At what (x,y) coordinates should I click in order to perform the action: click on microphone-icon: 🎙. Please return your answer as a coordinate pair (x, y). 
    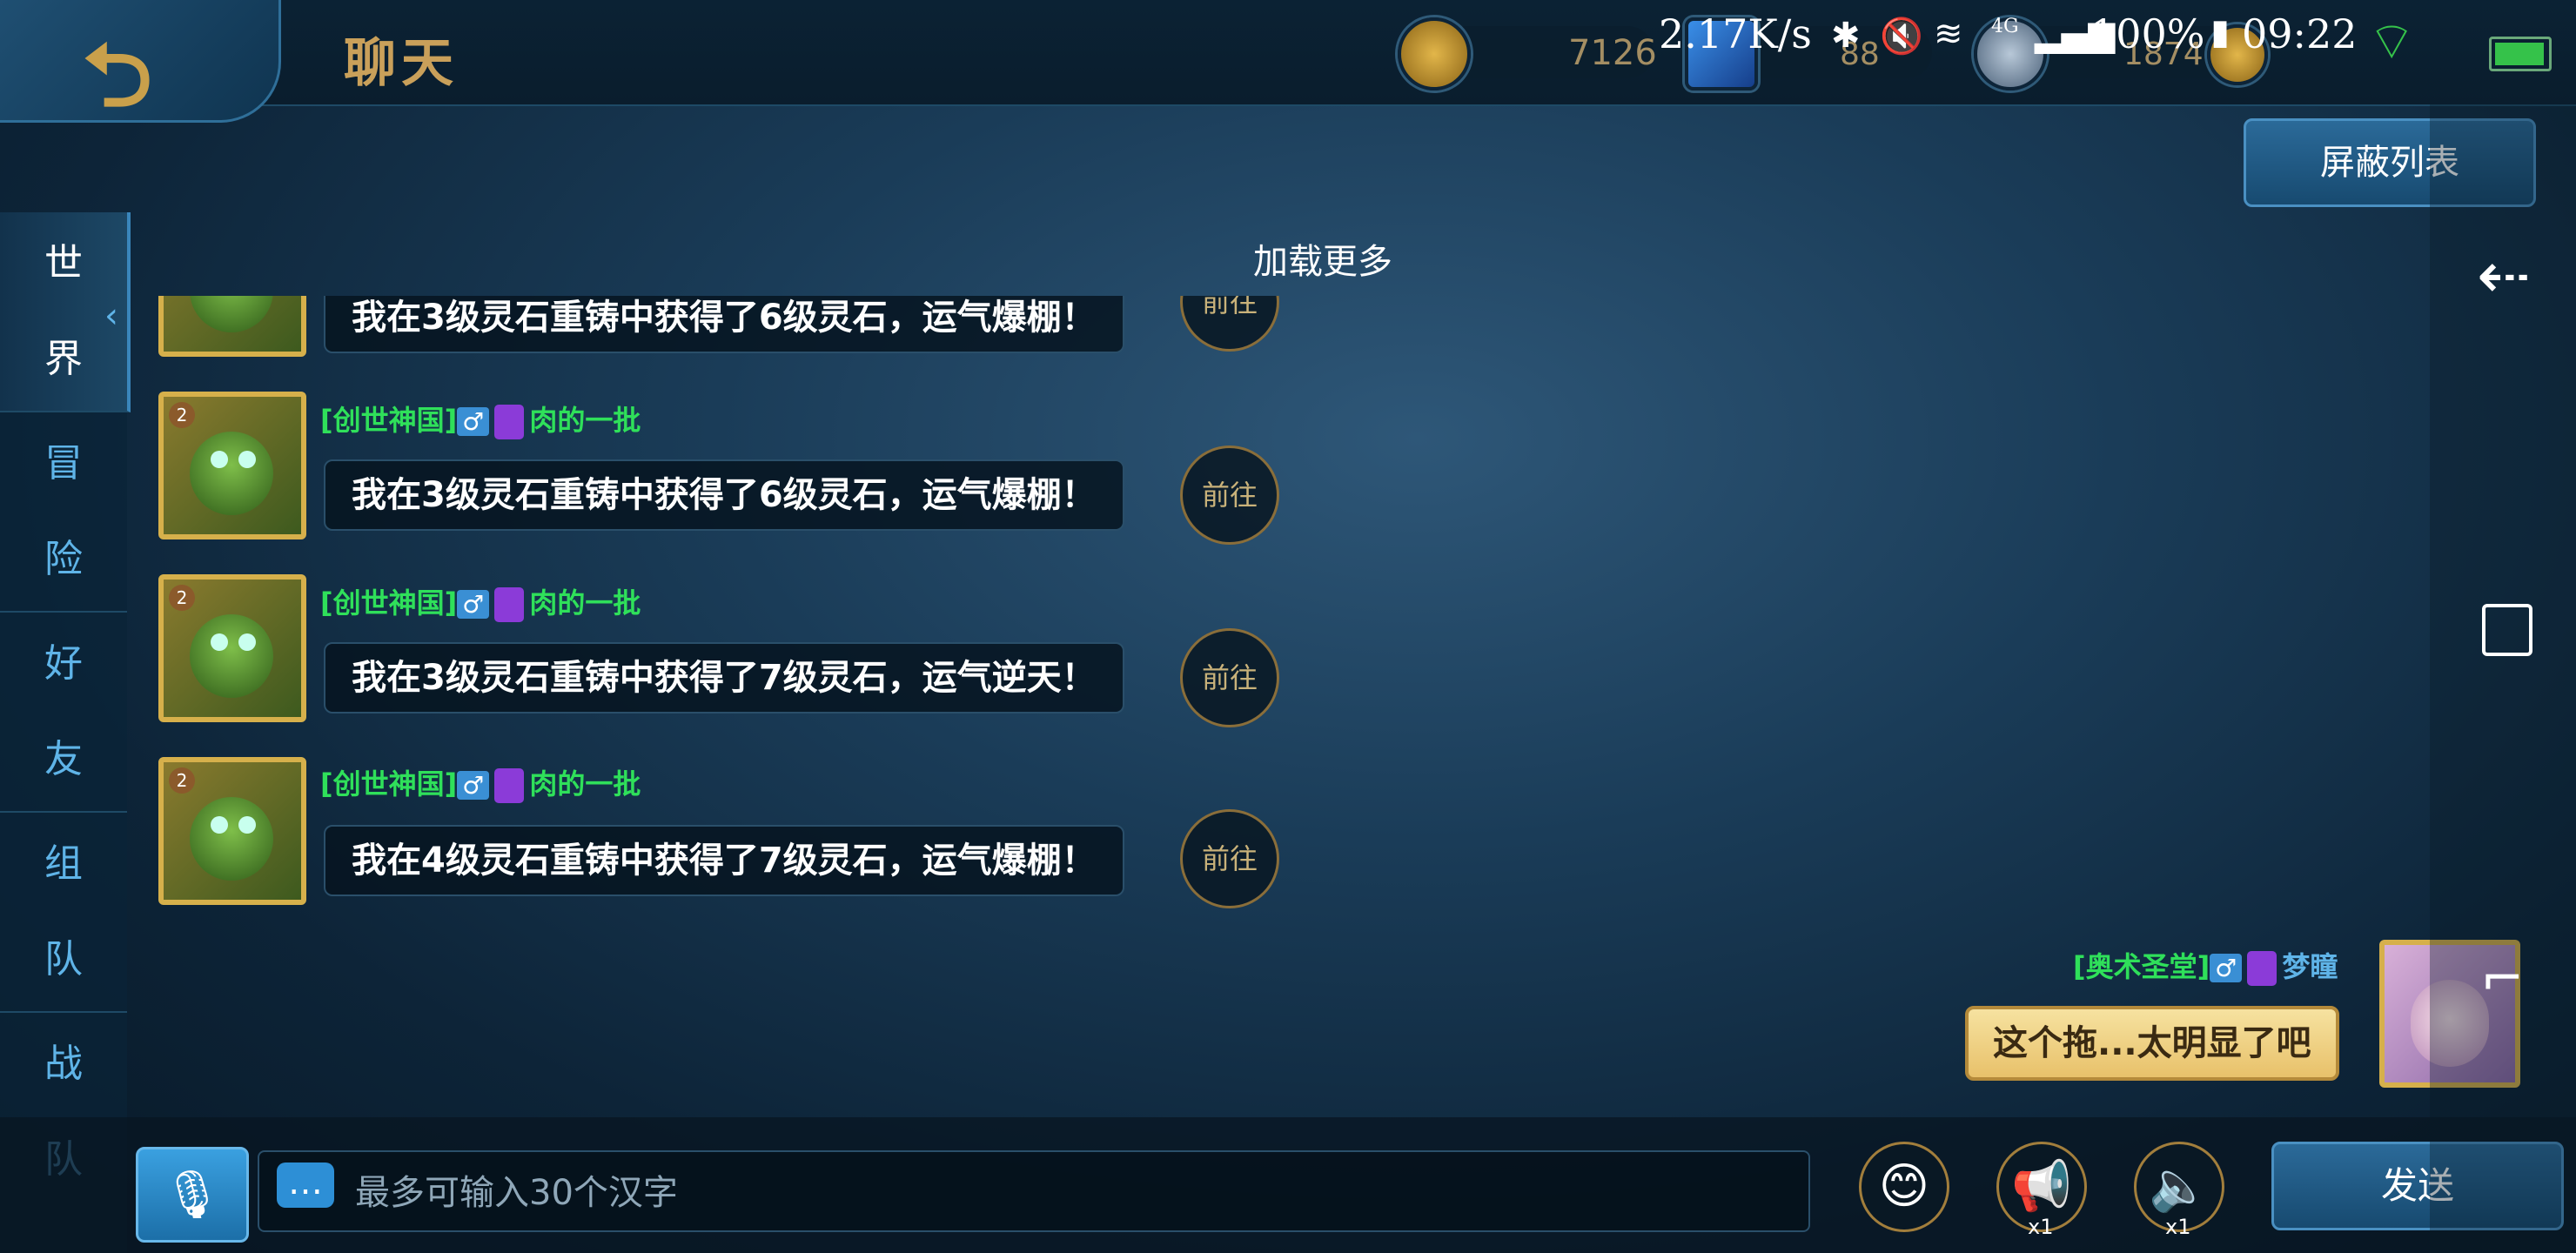
    Looking at the image, I should click on (192, 1194).